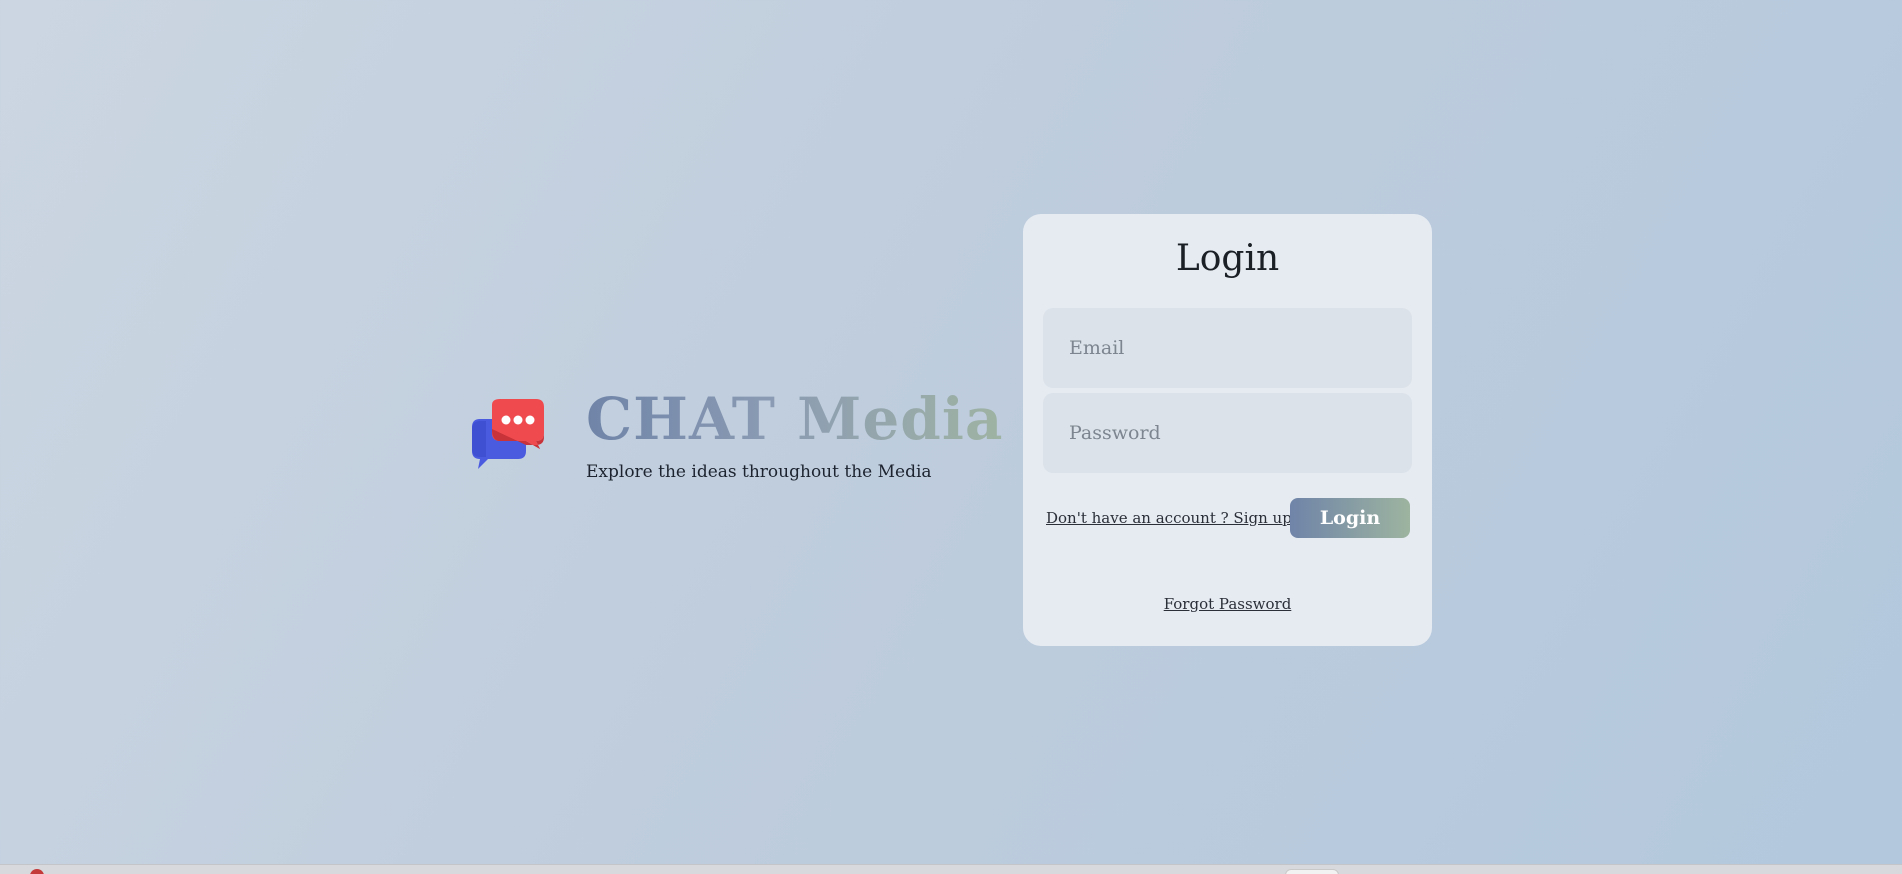 The height and width of the screenshot is (874, 1902). I want to click on password-input, so click(1227, 433).